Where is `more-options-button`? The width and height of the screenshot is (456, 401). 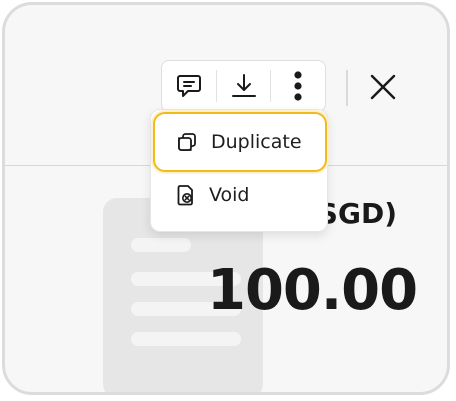 more-options-button is located at coordinates (298, 86).